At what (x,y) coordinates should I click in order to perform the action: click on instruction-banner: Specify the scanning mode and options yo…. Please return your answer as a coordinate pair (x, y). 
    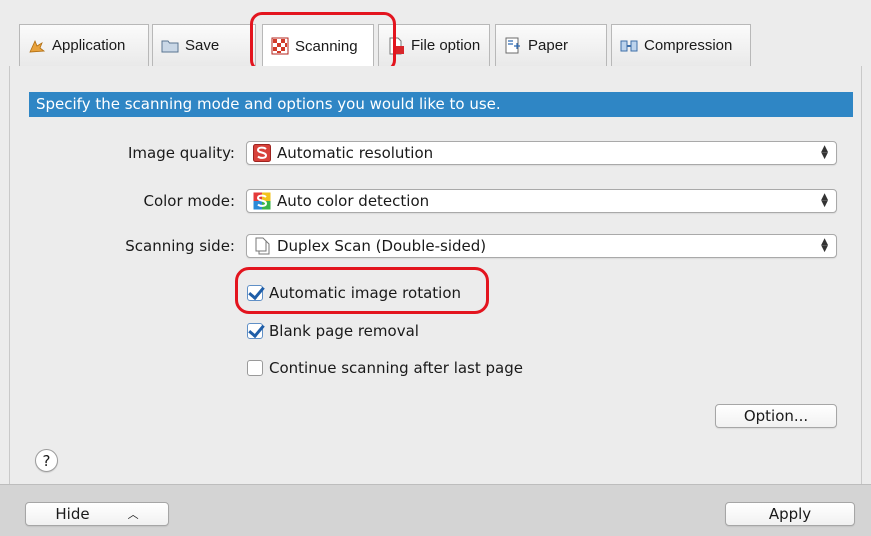
    Looking at the image, I should click on (441, 104).